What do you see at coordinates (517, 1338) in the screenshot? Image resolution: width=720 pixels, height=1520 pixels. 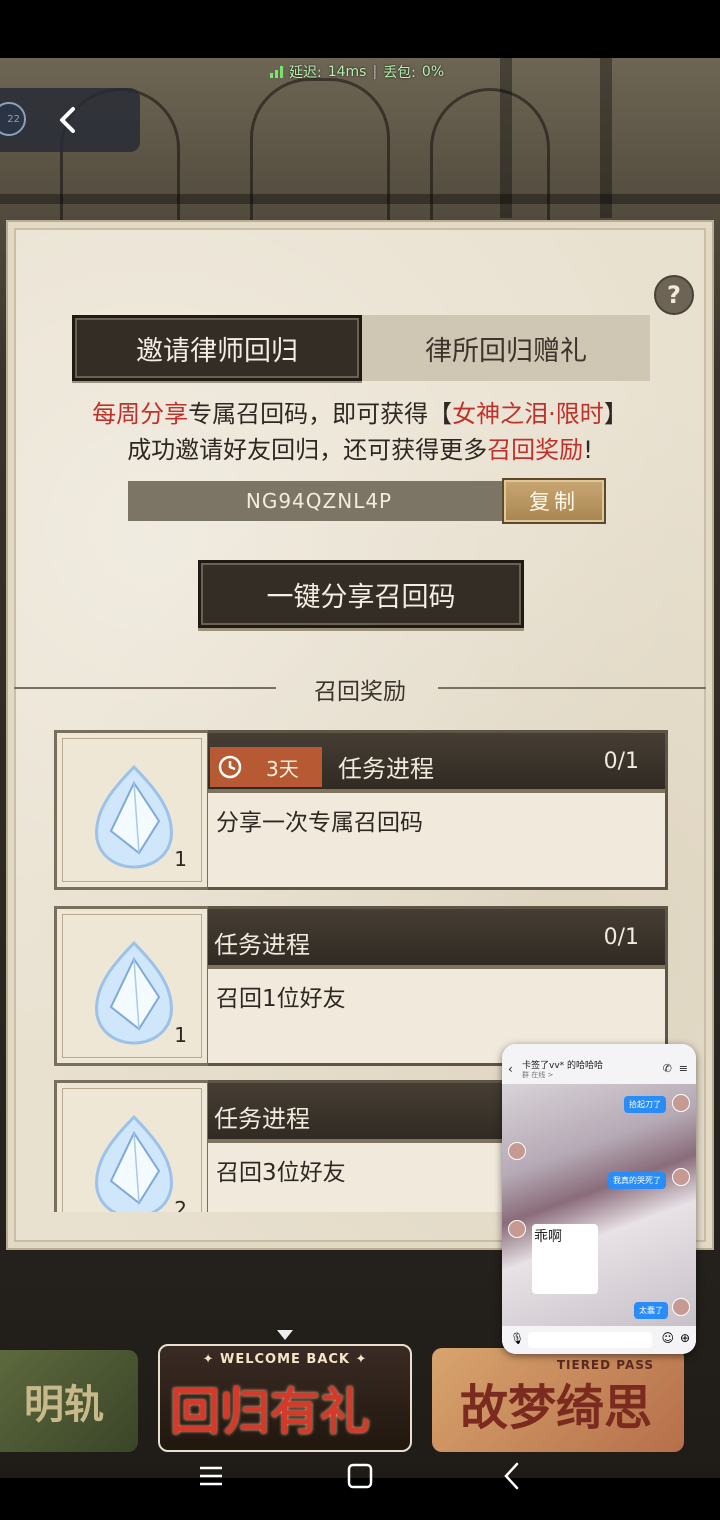 I see `microphone-icon: 🎙` at bounding box center [517, 1338].